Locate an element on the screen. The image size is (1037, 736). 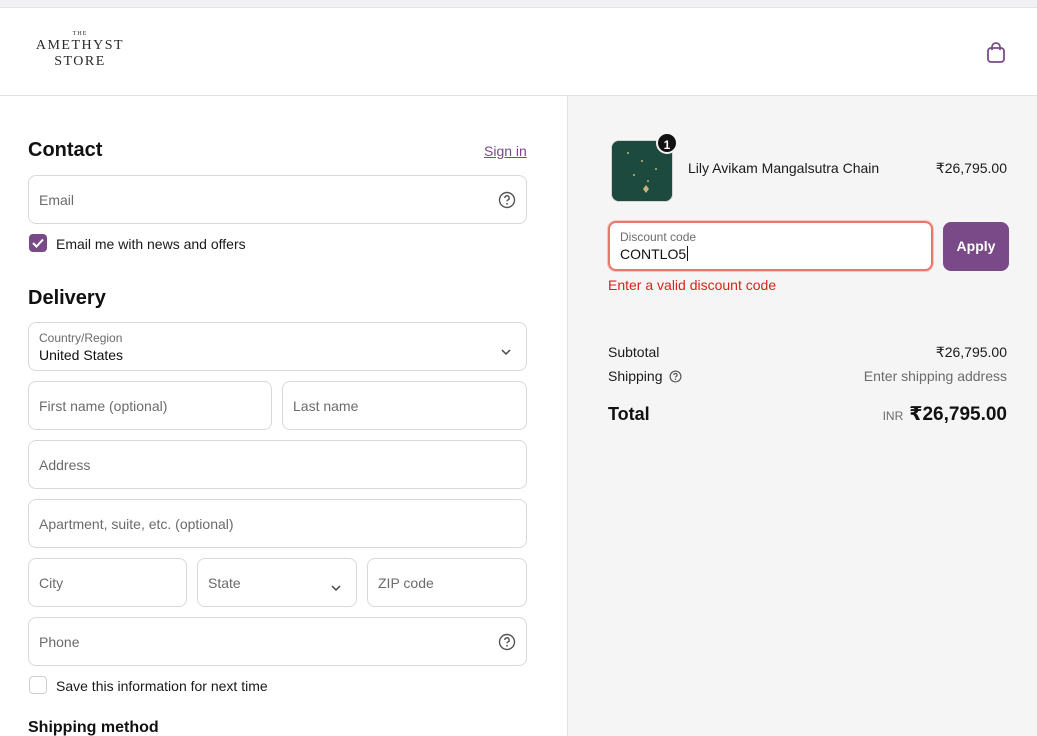
newsletter-label: Email me with news and offers is located at coordinates (151, 244).